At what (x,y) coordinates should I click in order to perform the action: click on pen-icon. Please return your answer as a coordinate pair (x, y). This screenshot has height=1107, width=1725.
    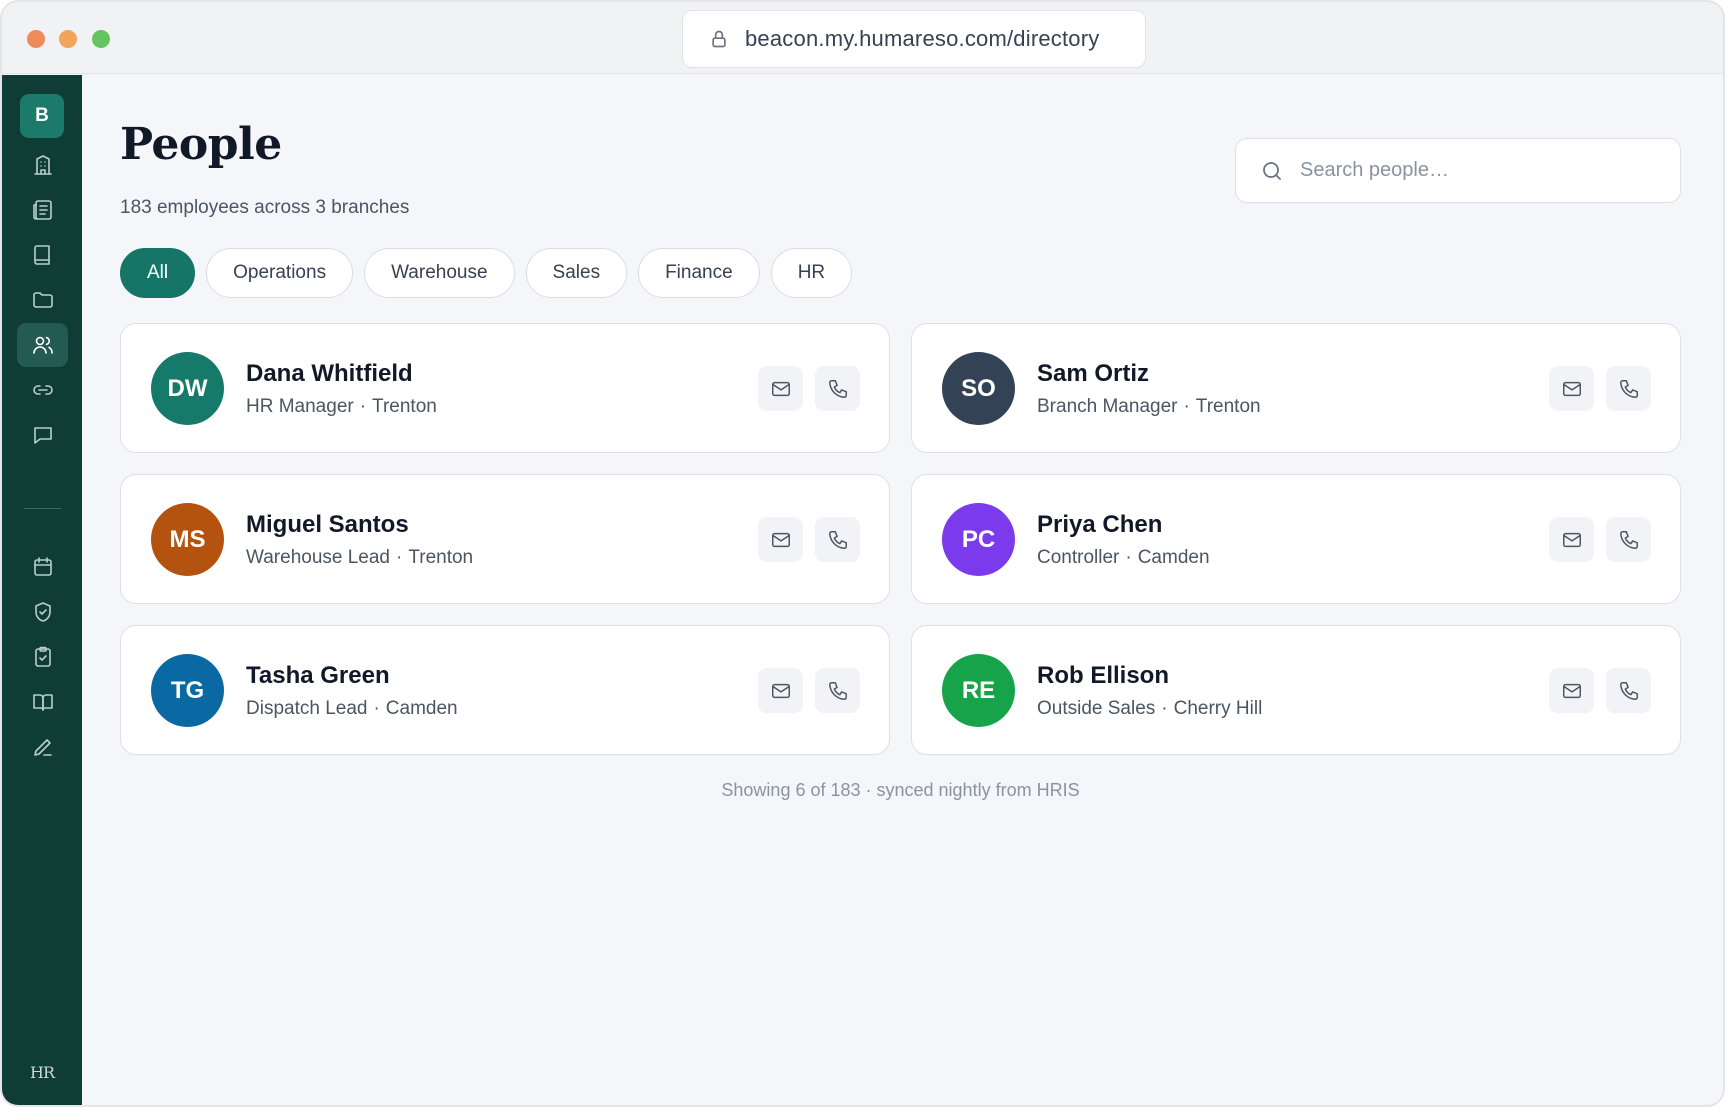
    Looking at the image, I should click on (43, 747).